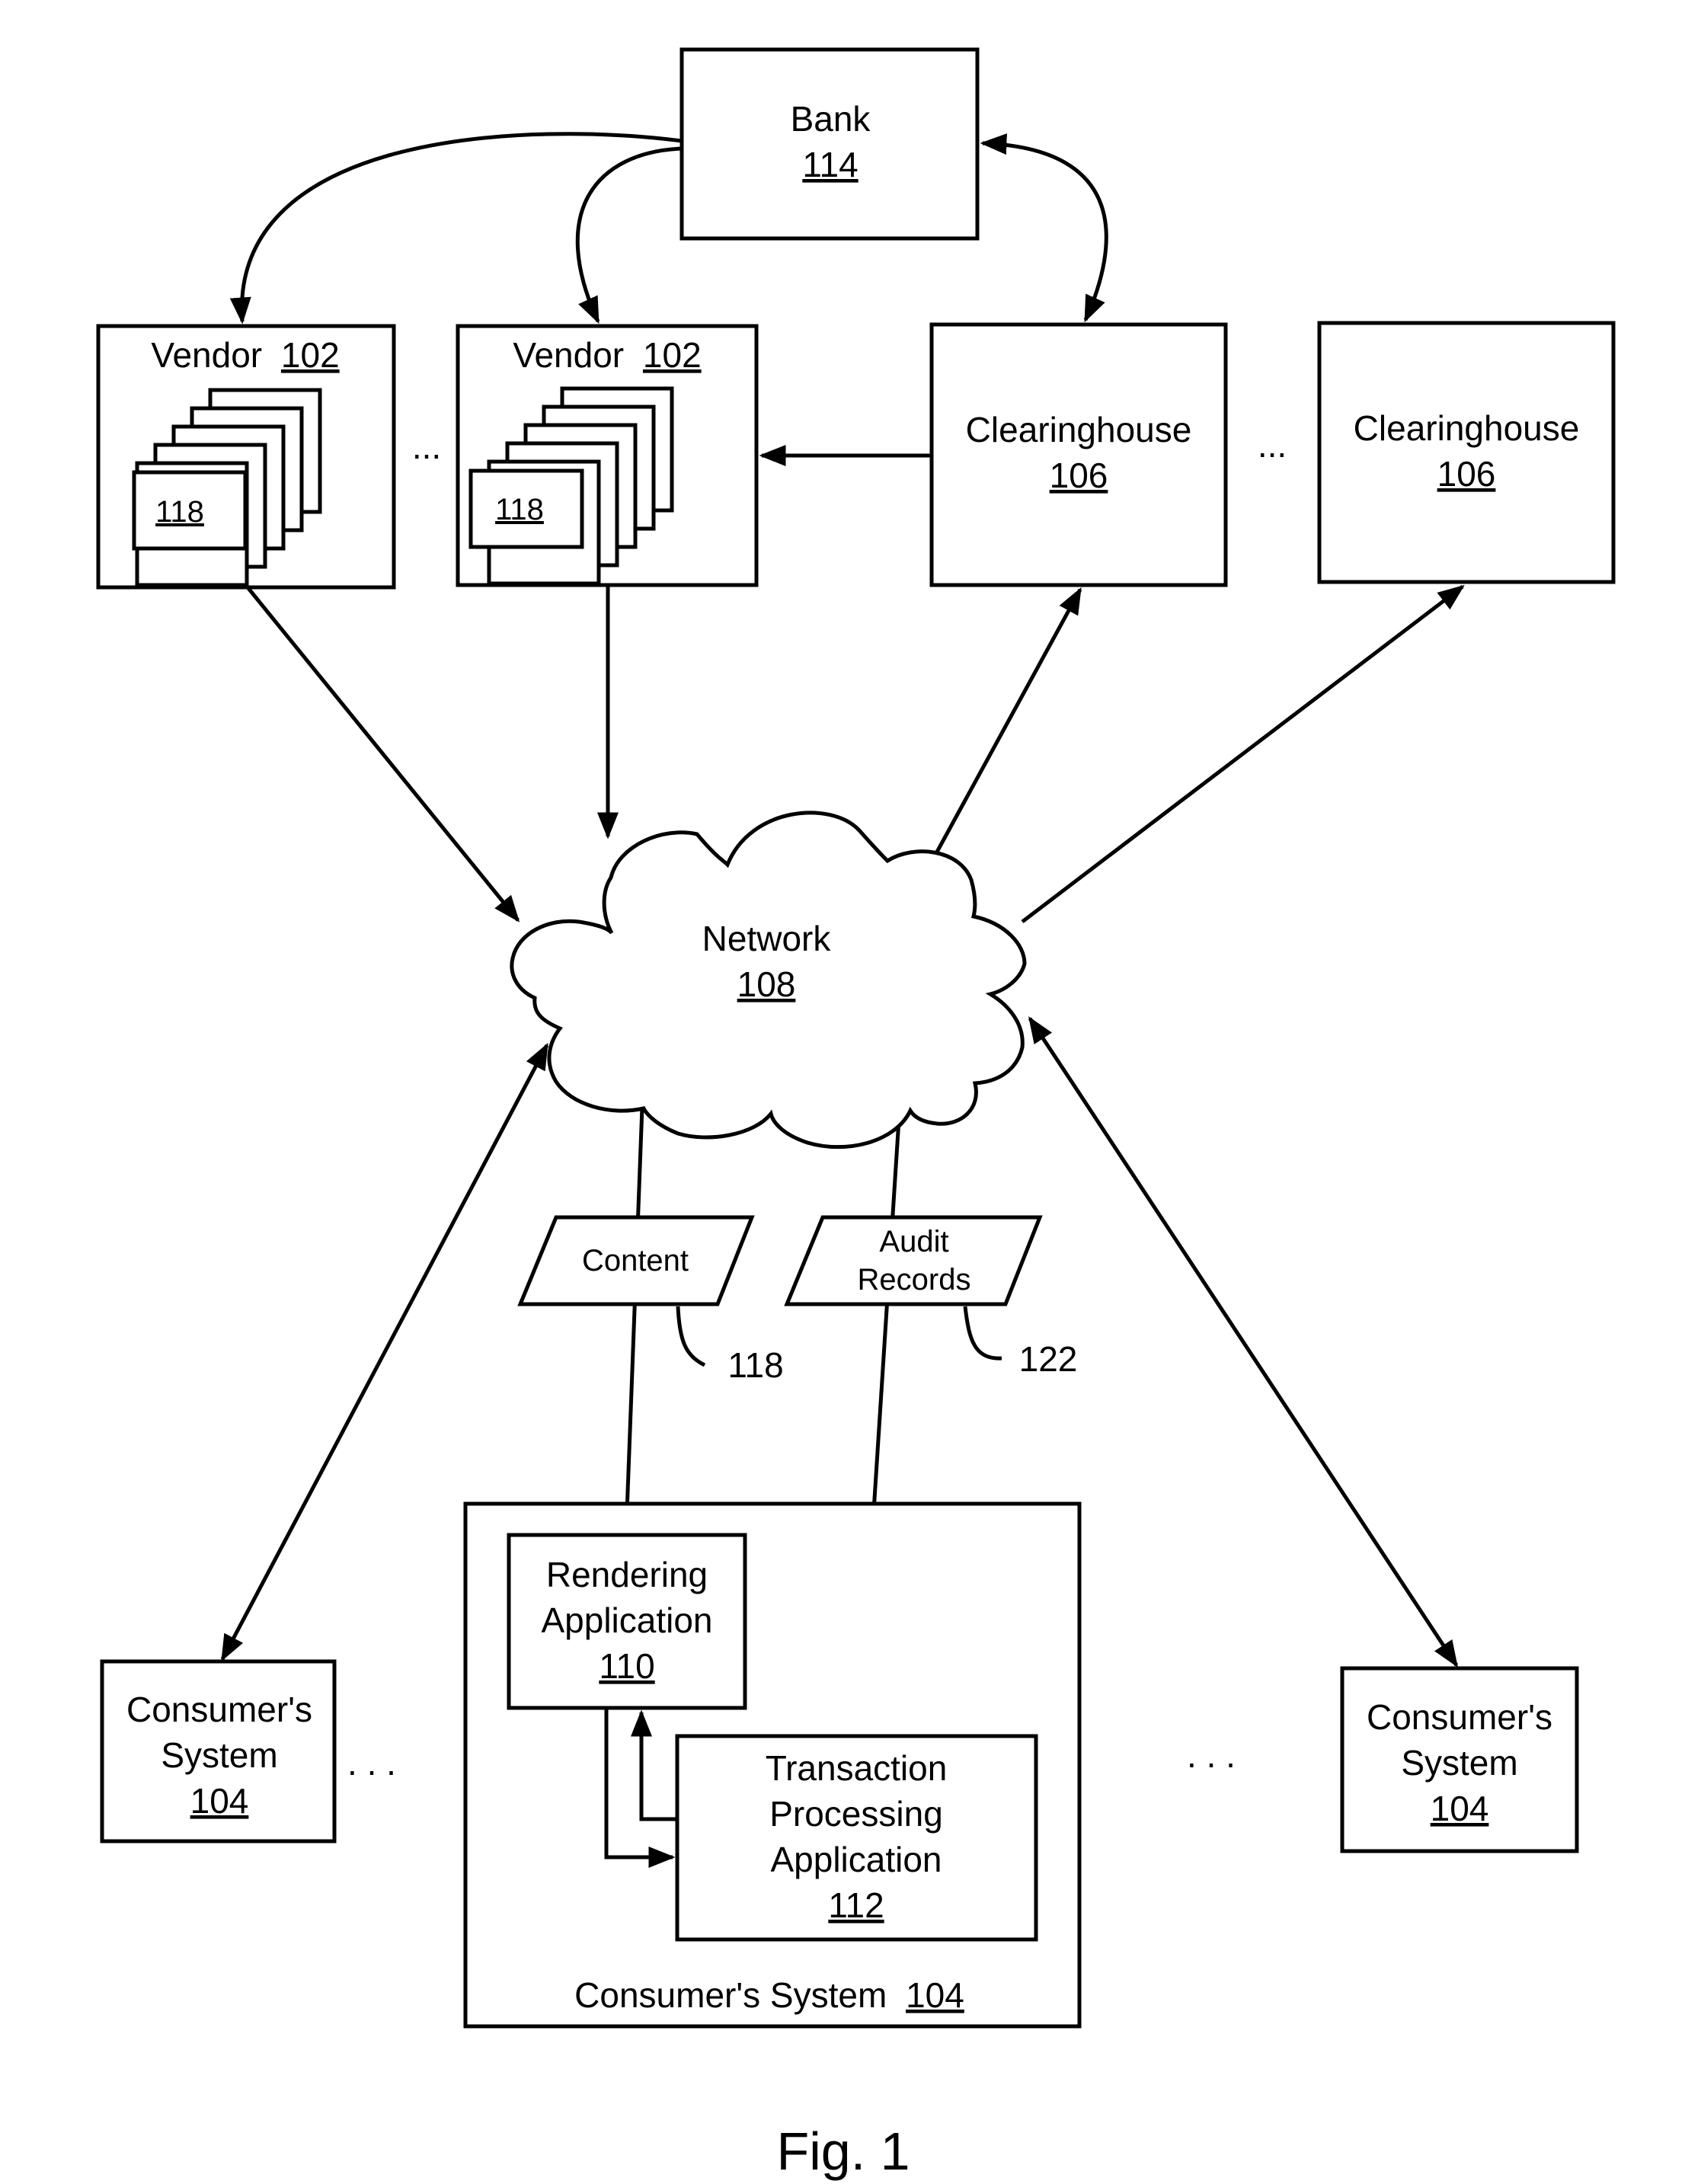  What do you see at coordinates (1467, 428) in the screenshot?
I see `clearinghouse-2-label: Clearinghouse` at bounding box center [1467, 428].